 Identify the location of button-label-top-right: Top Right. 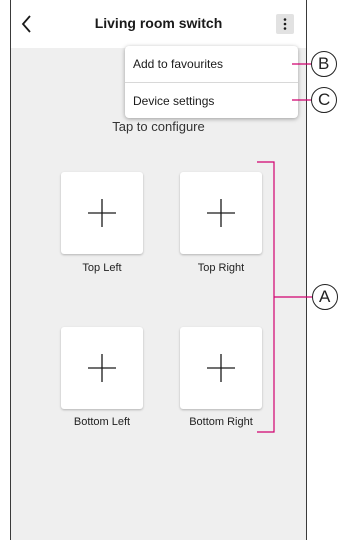
(221, 268).